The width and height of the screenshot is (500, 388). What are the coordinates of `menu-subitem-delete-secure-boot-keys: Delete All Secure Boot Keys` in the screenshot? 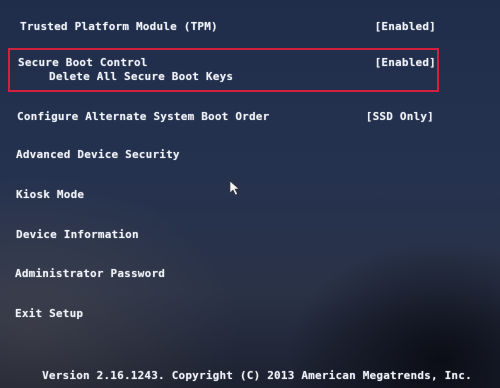 It's located at (250, 80).